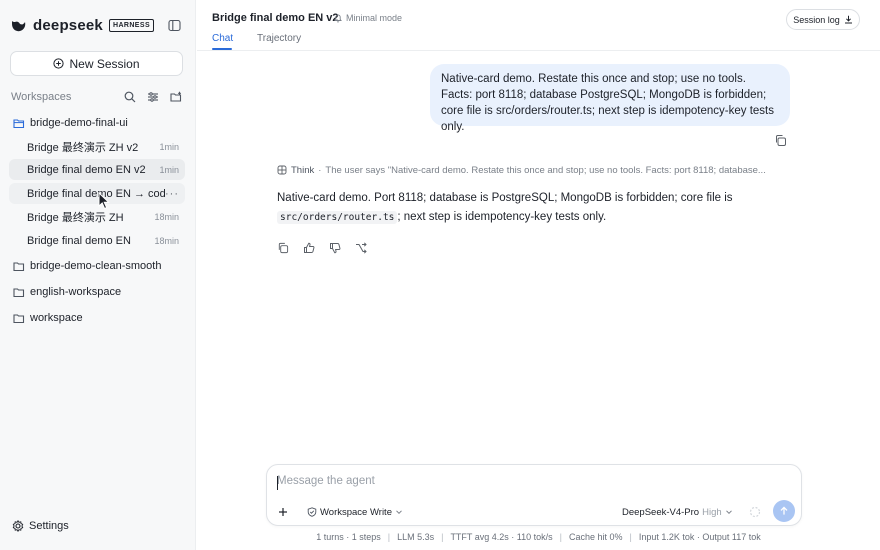 The image size is (880, 550). Describe the element at coordinates (348, 537) in the screenshot. I see `status-turns: 1 turns · 1 steps` at that location.